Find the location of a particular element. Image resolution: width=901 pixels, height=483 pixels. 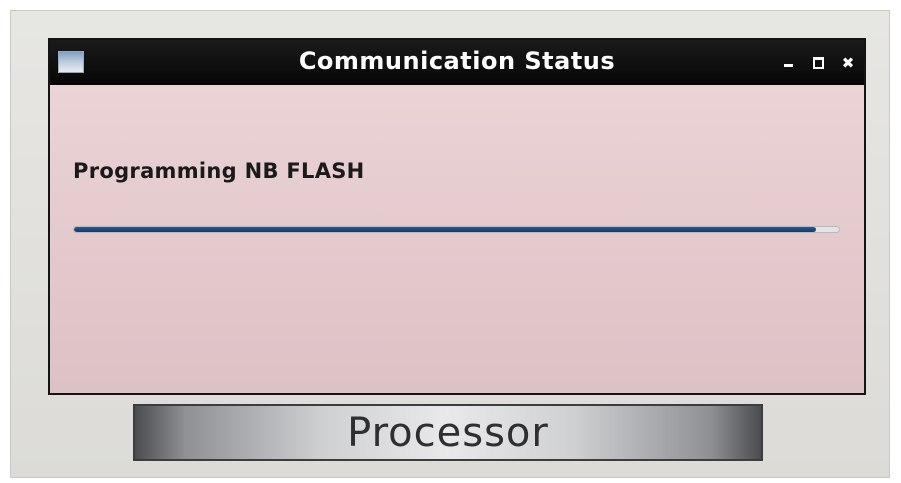

maximize-button is located at coordinates (818, 63).